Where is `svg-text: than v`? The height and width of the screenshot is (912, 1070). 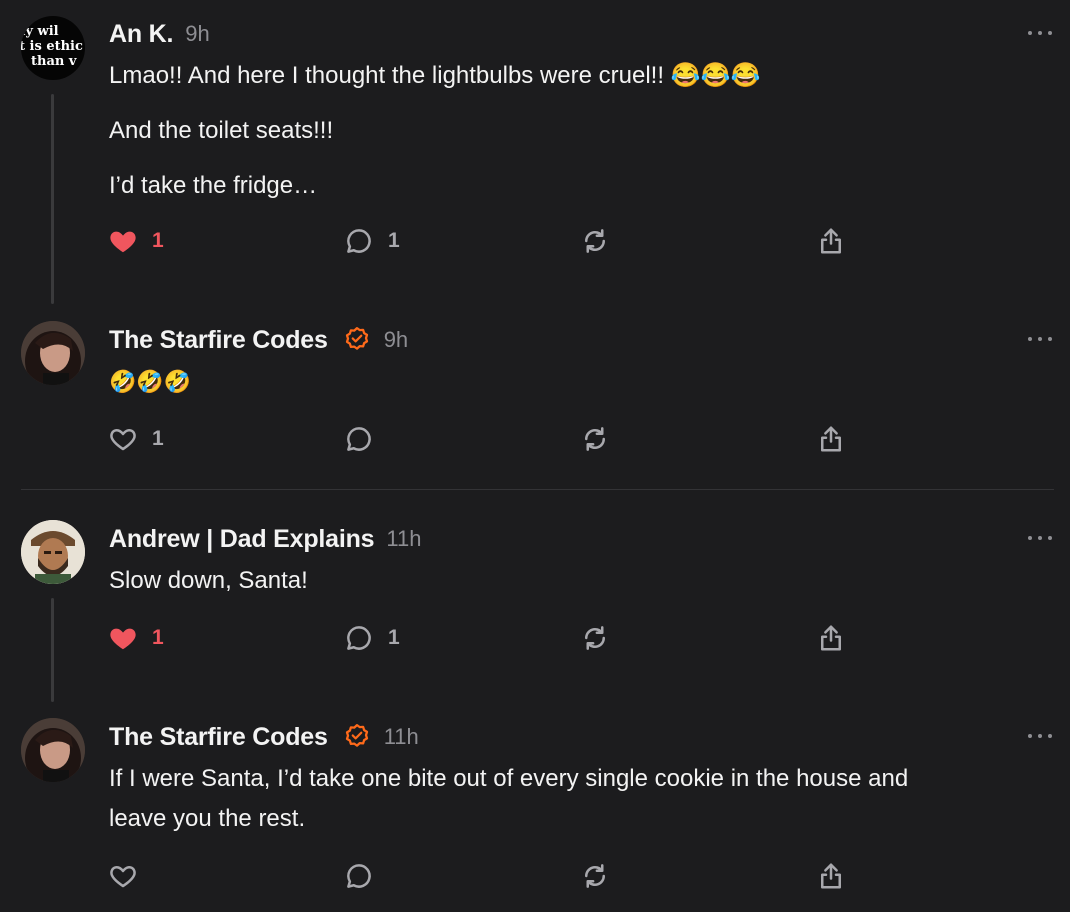
svg-text: than v is located at coordinates (54, 61).